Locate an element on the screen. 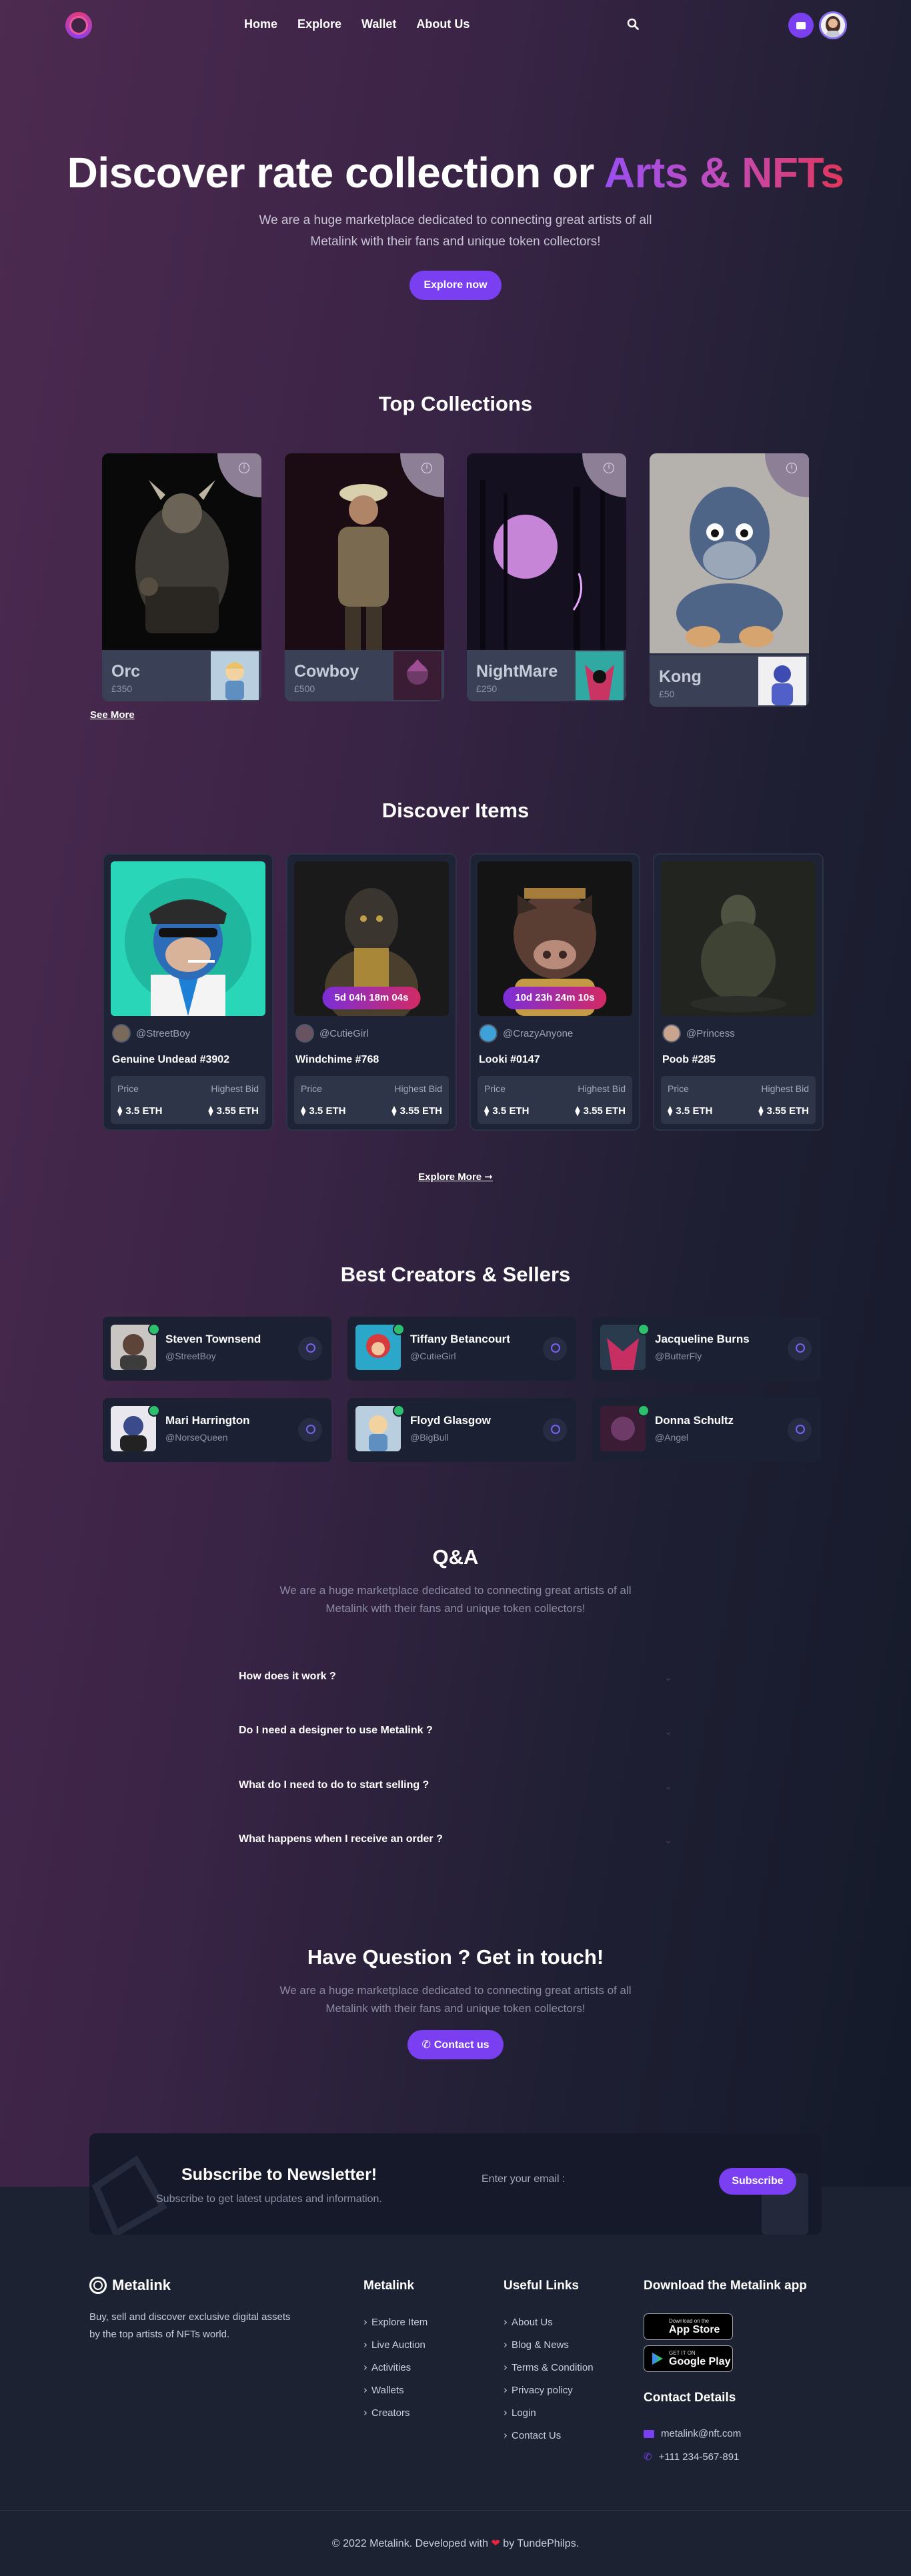 Image resolution: width=911 pixels, height=2576 pixels. footer-link: Blog & News is located at coordinates (549, 2350).